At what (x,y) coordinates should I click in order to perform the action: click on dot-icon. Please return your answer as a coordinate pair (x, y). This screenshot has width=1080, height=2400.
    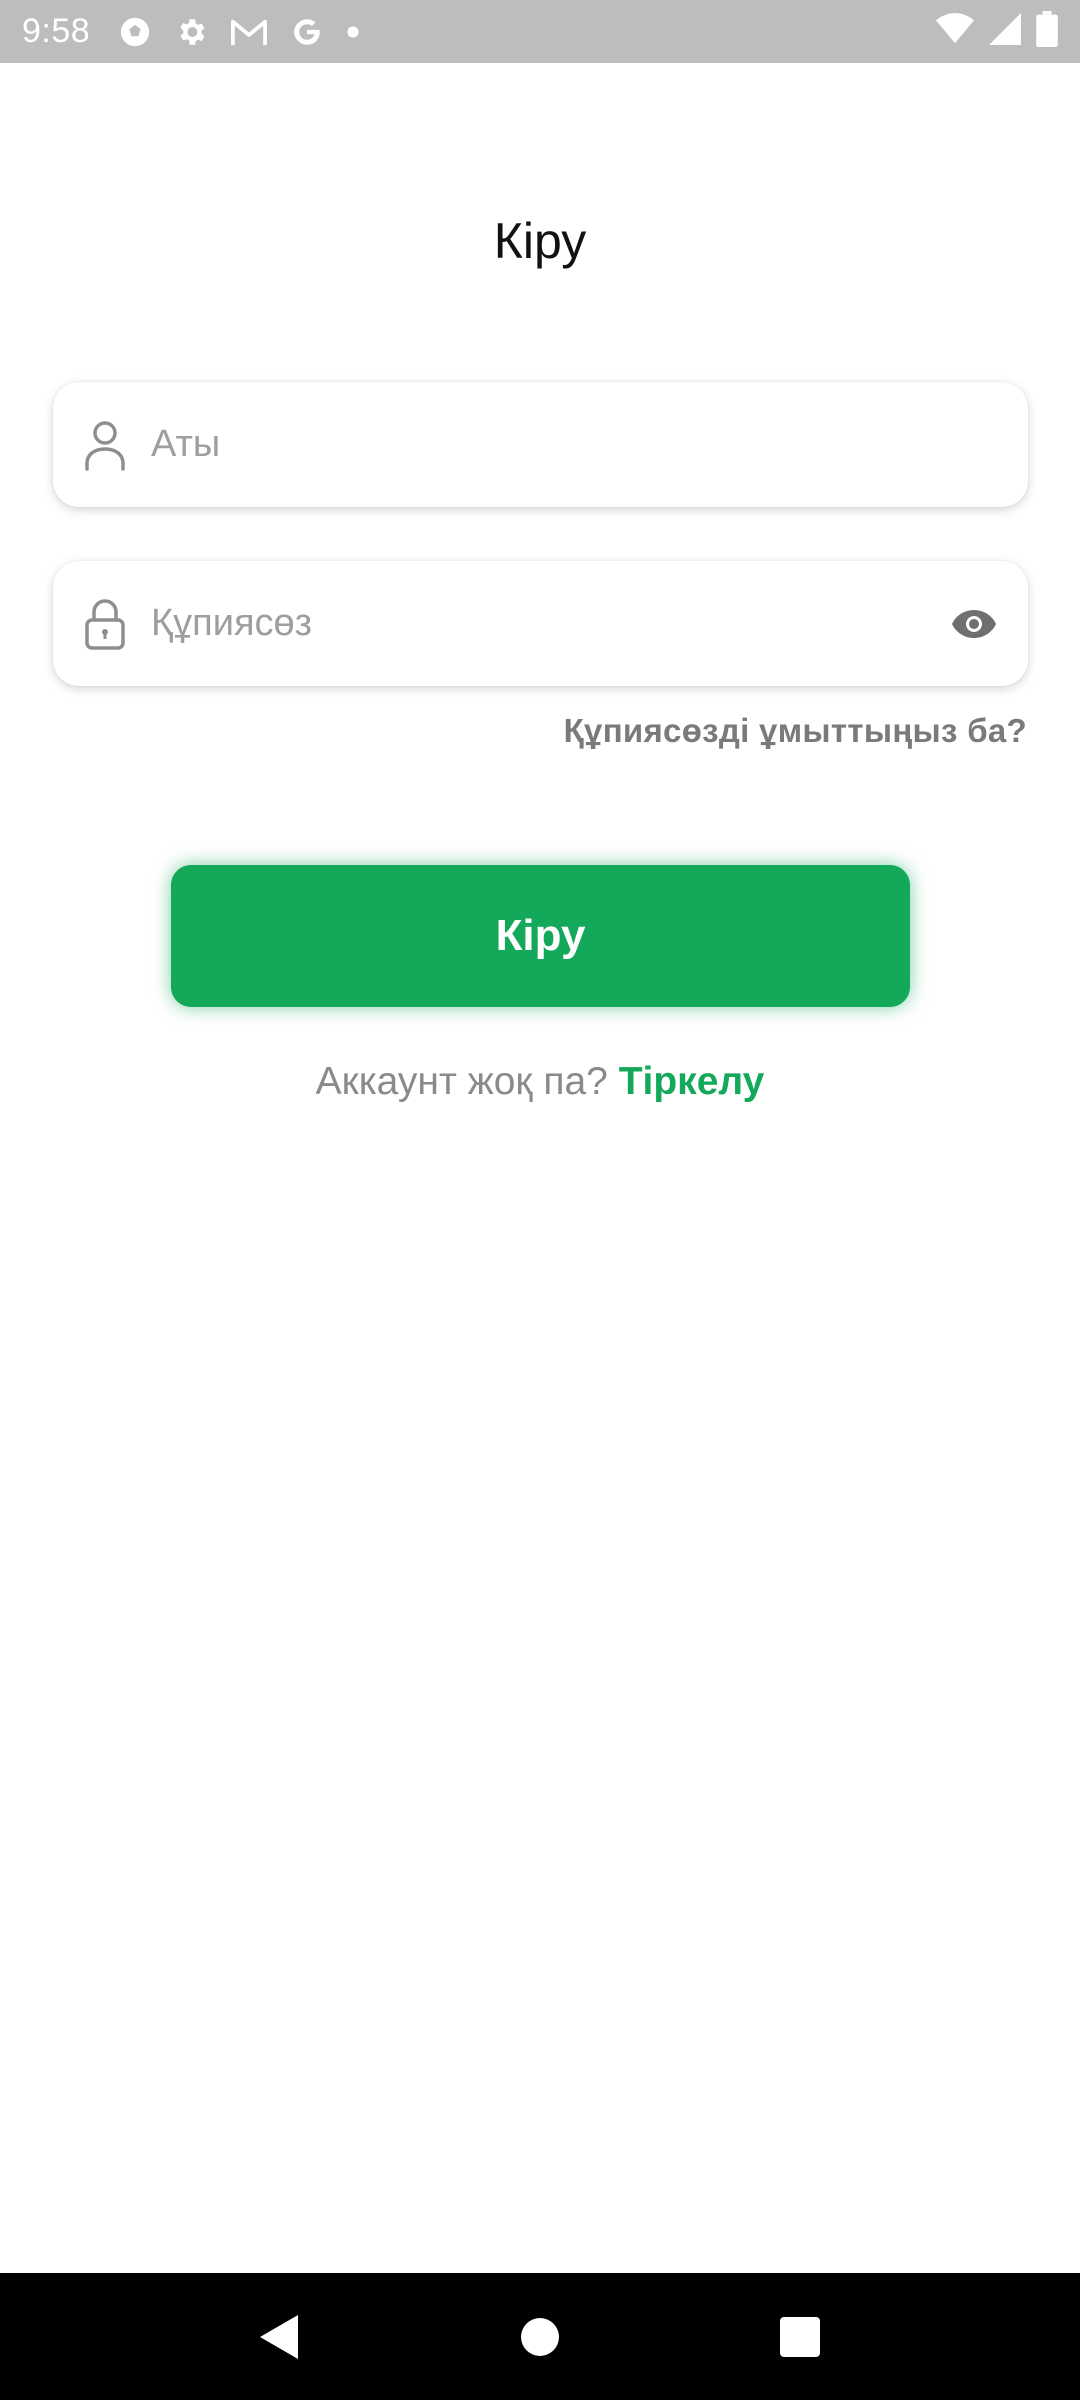
    Looking at the image, I should click on (353, 32).